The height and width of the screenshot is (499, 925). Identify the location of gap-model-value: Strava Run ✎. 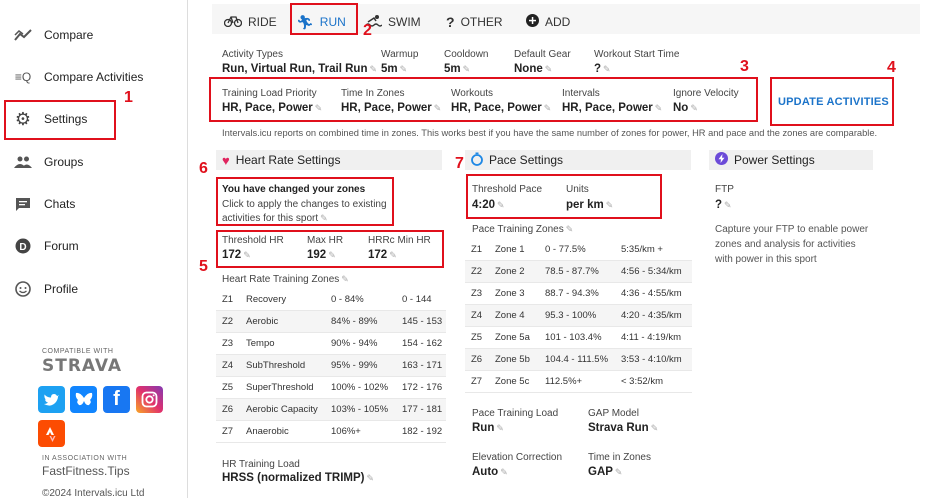
(623, 428).